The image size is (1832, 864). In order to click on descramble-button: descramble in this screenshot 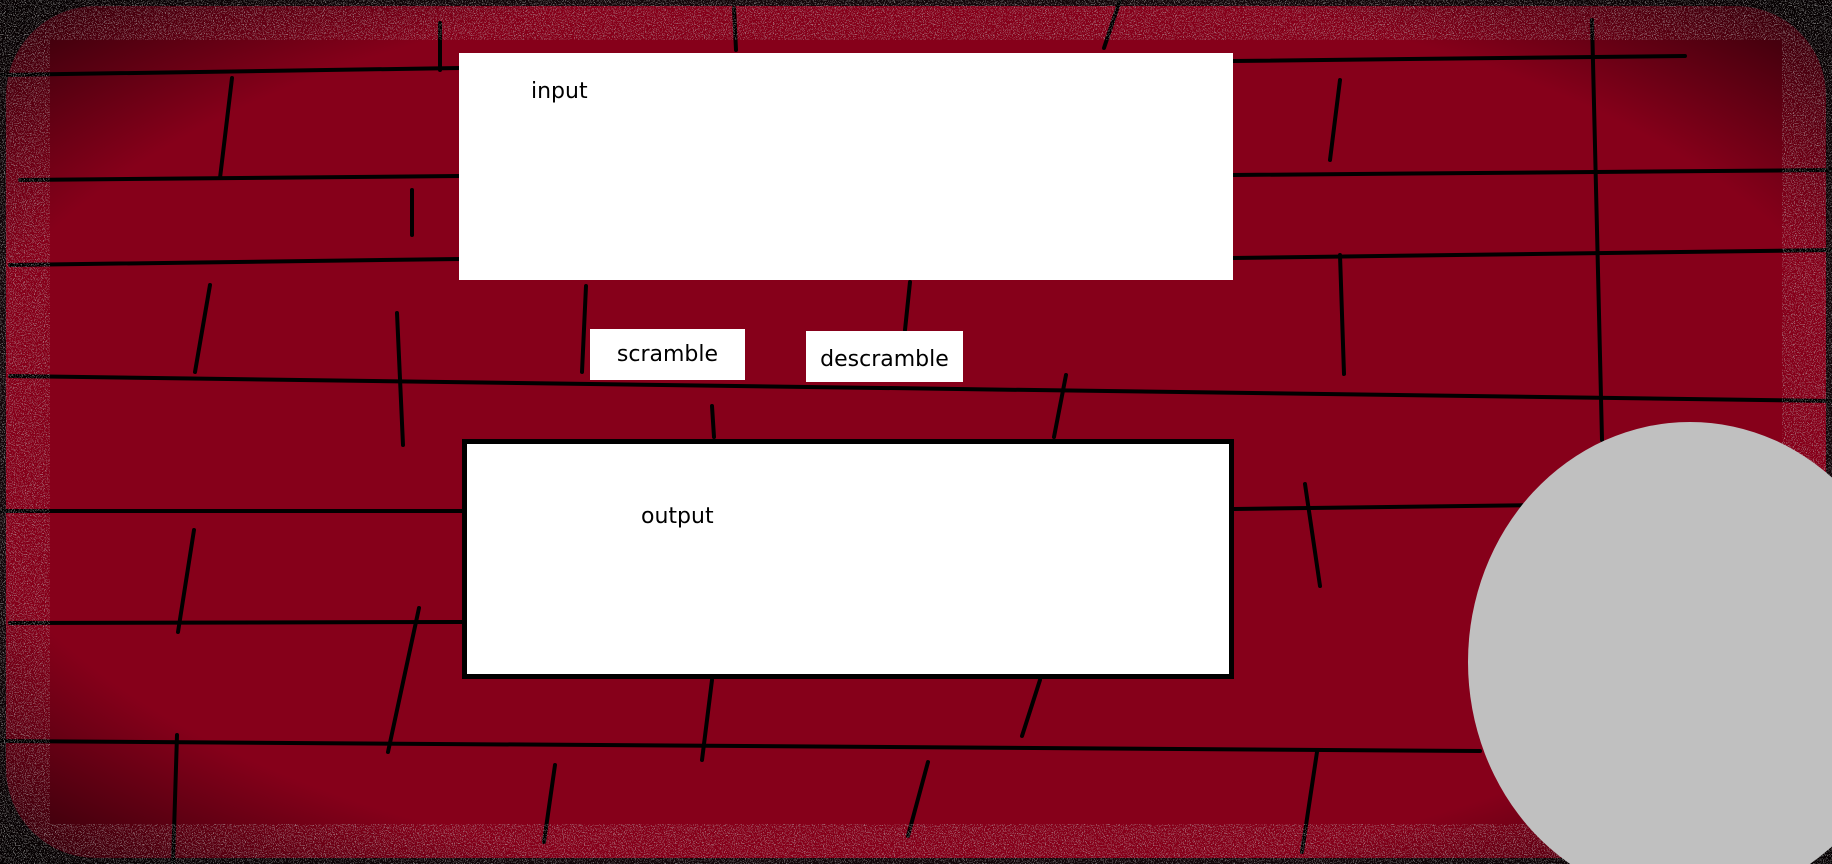, I will do `click(884, 356)`.